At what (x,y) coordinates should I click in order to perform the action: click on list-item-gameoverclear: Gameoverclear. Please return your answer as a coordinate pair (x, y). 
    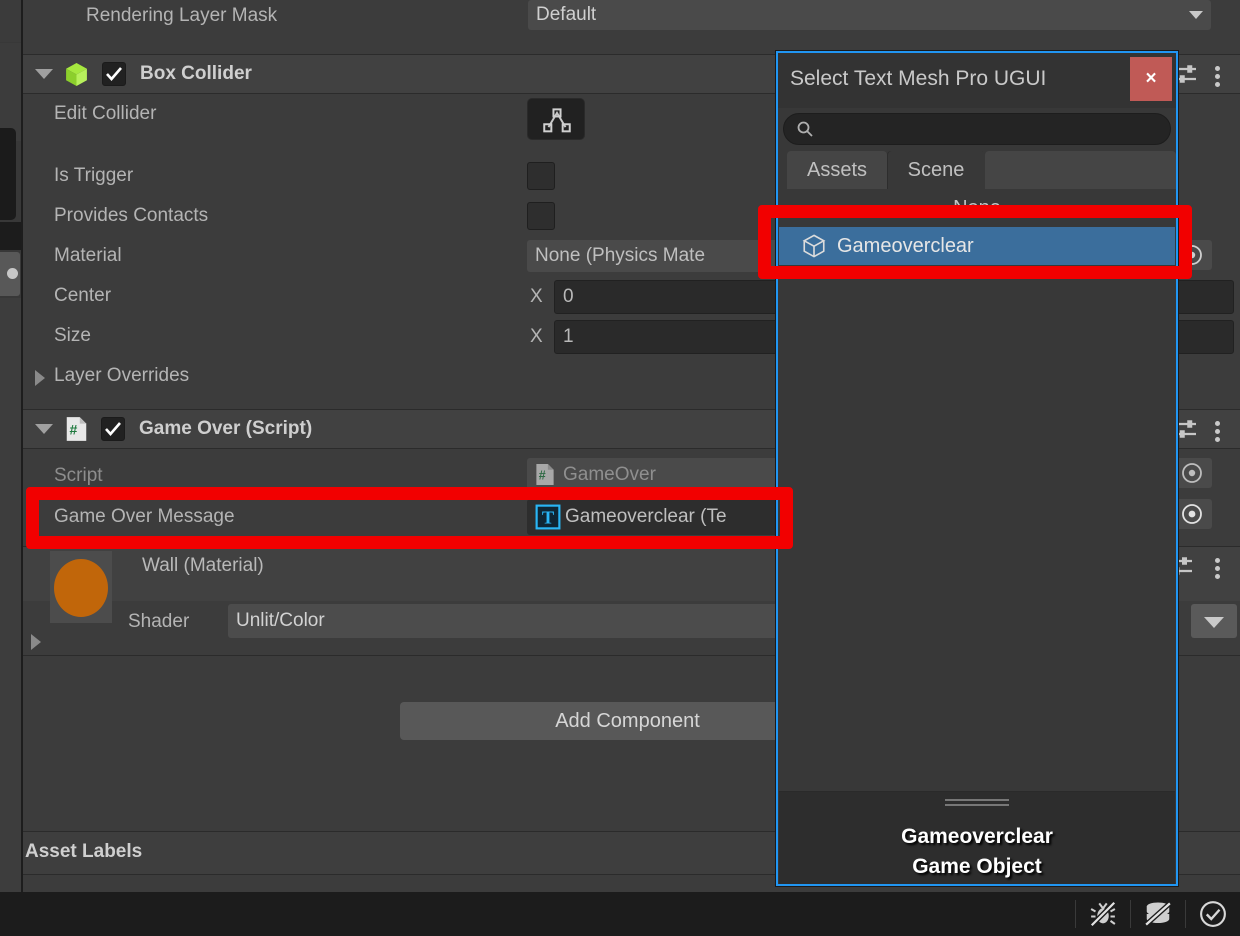
    Looking at the image, I should click on (977, 246).